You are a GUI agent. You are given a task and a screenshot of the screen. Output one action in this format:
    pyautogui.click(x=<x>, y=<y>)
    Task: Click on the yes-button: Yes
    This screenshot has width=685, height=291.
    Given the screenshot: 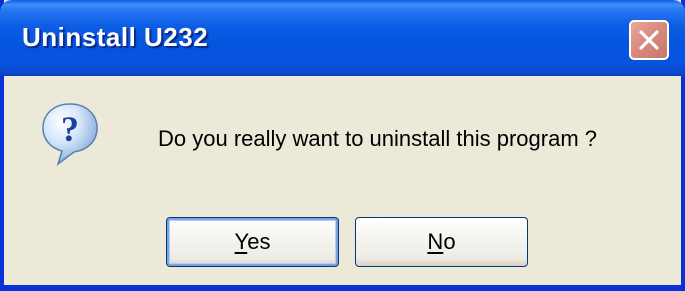 What is the action you would take?
    pyautogui.click(x=252, y=242)
    